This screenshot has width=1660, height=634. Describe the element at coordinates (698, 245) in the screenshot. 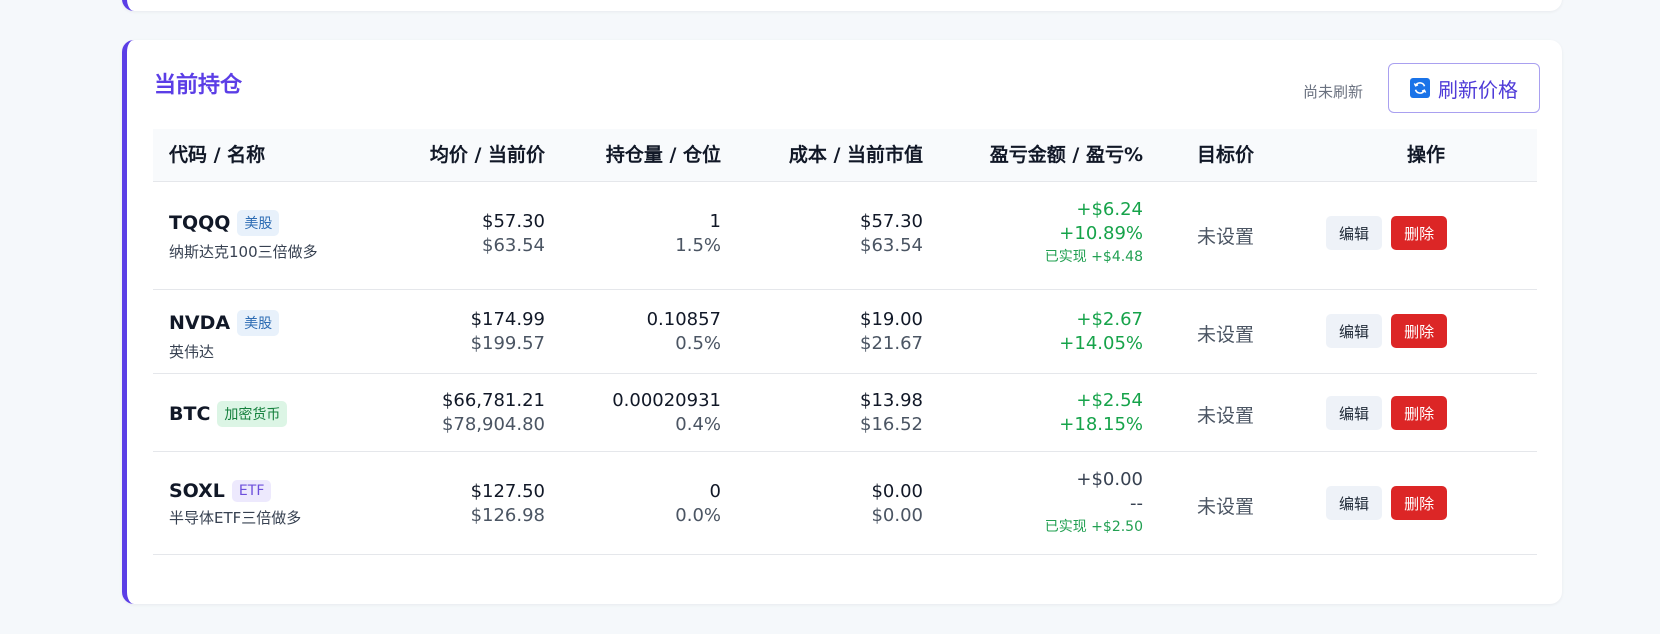

I see `position-percent: 1.5%` at that location.